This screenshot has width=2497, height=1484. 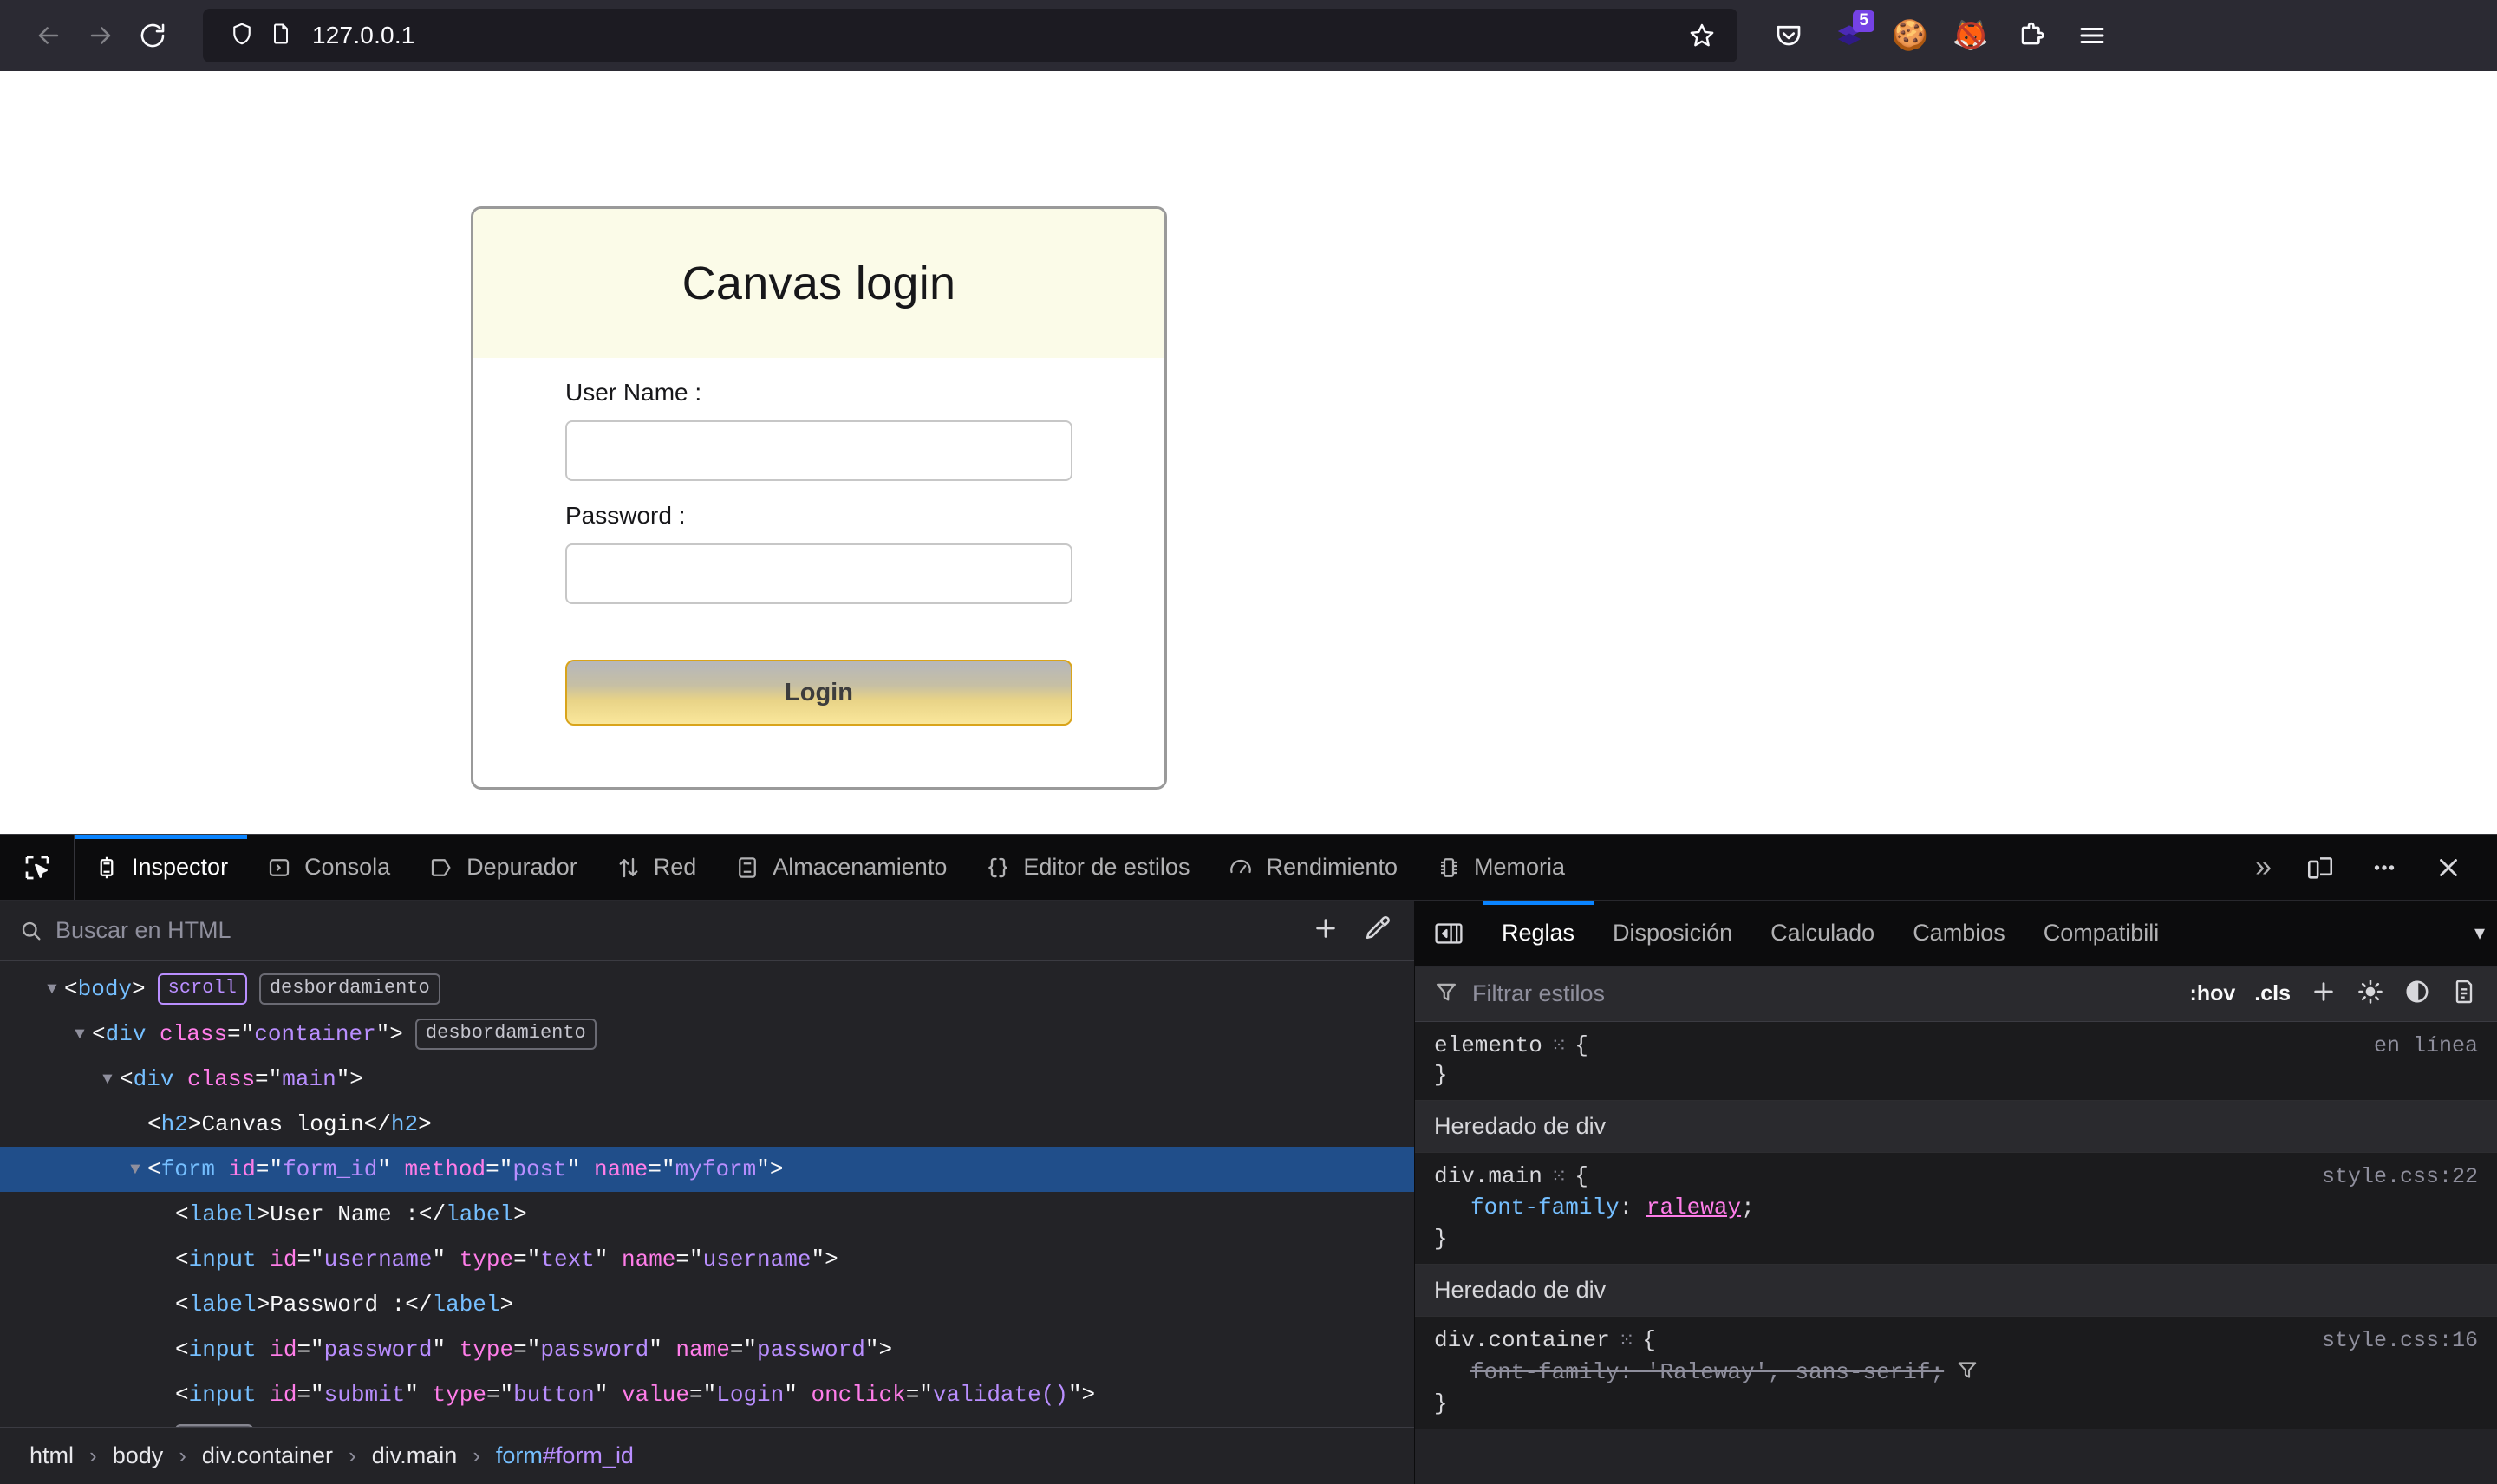 I want to click on overridden-funnel-icon, so click(x=1967, y=1369).